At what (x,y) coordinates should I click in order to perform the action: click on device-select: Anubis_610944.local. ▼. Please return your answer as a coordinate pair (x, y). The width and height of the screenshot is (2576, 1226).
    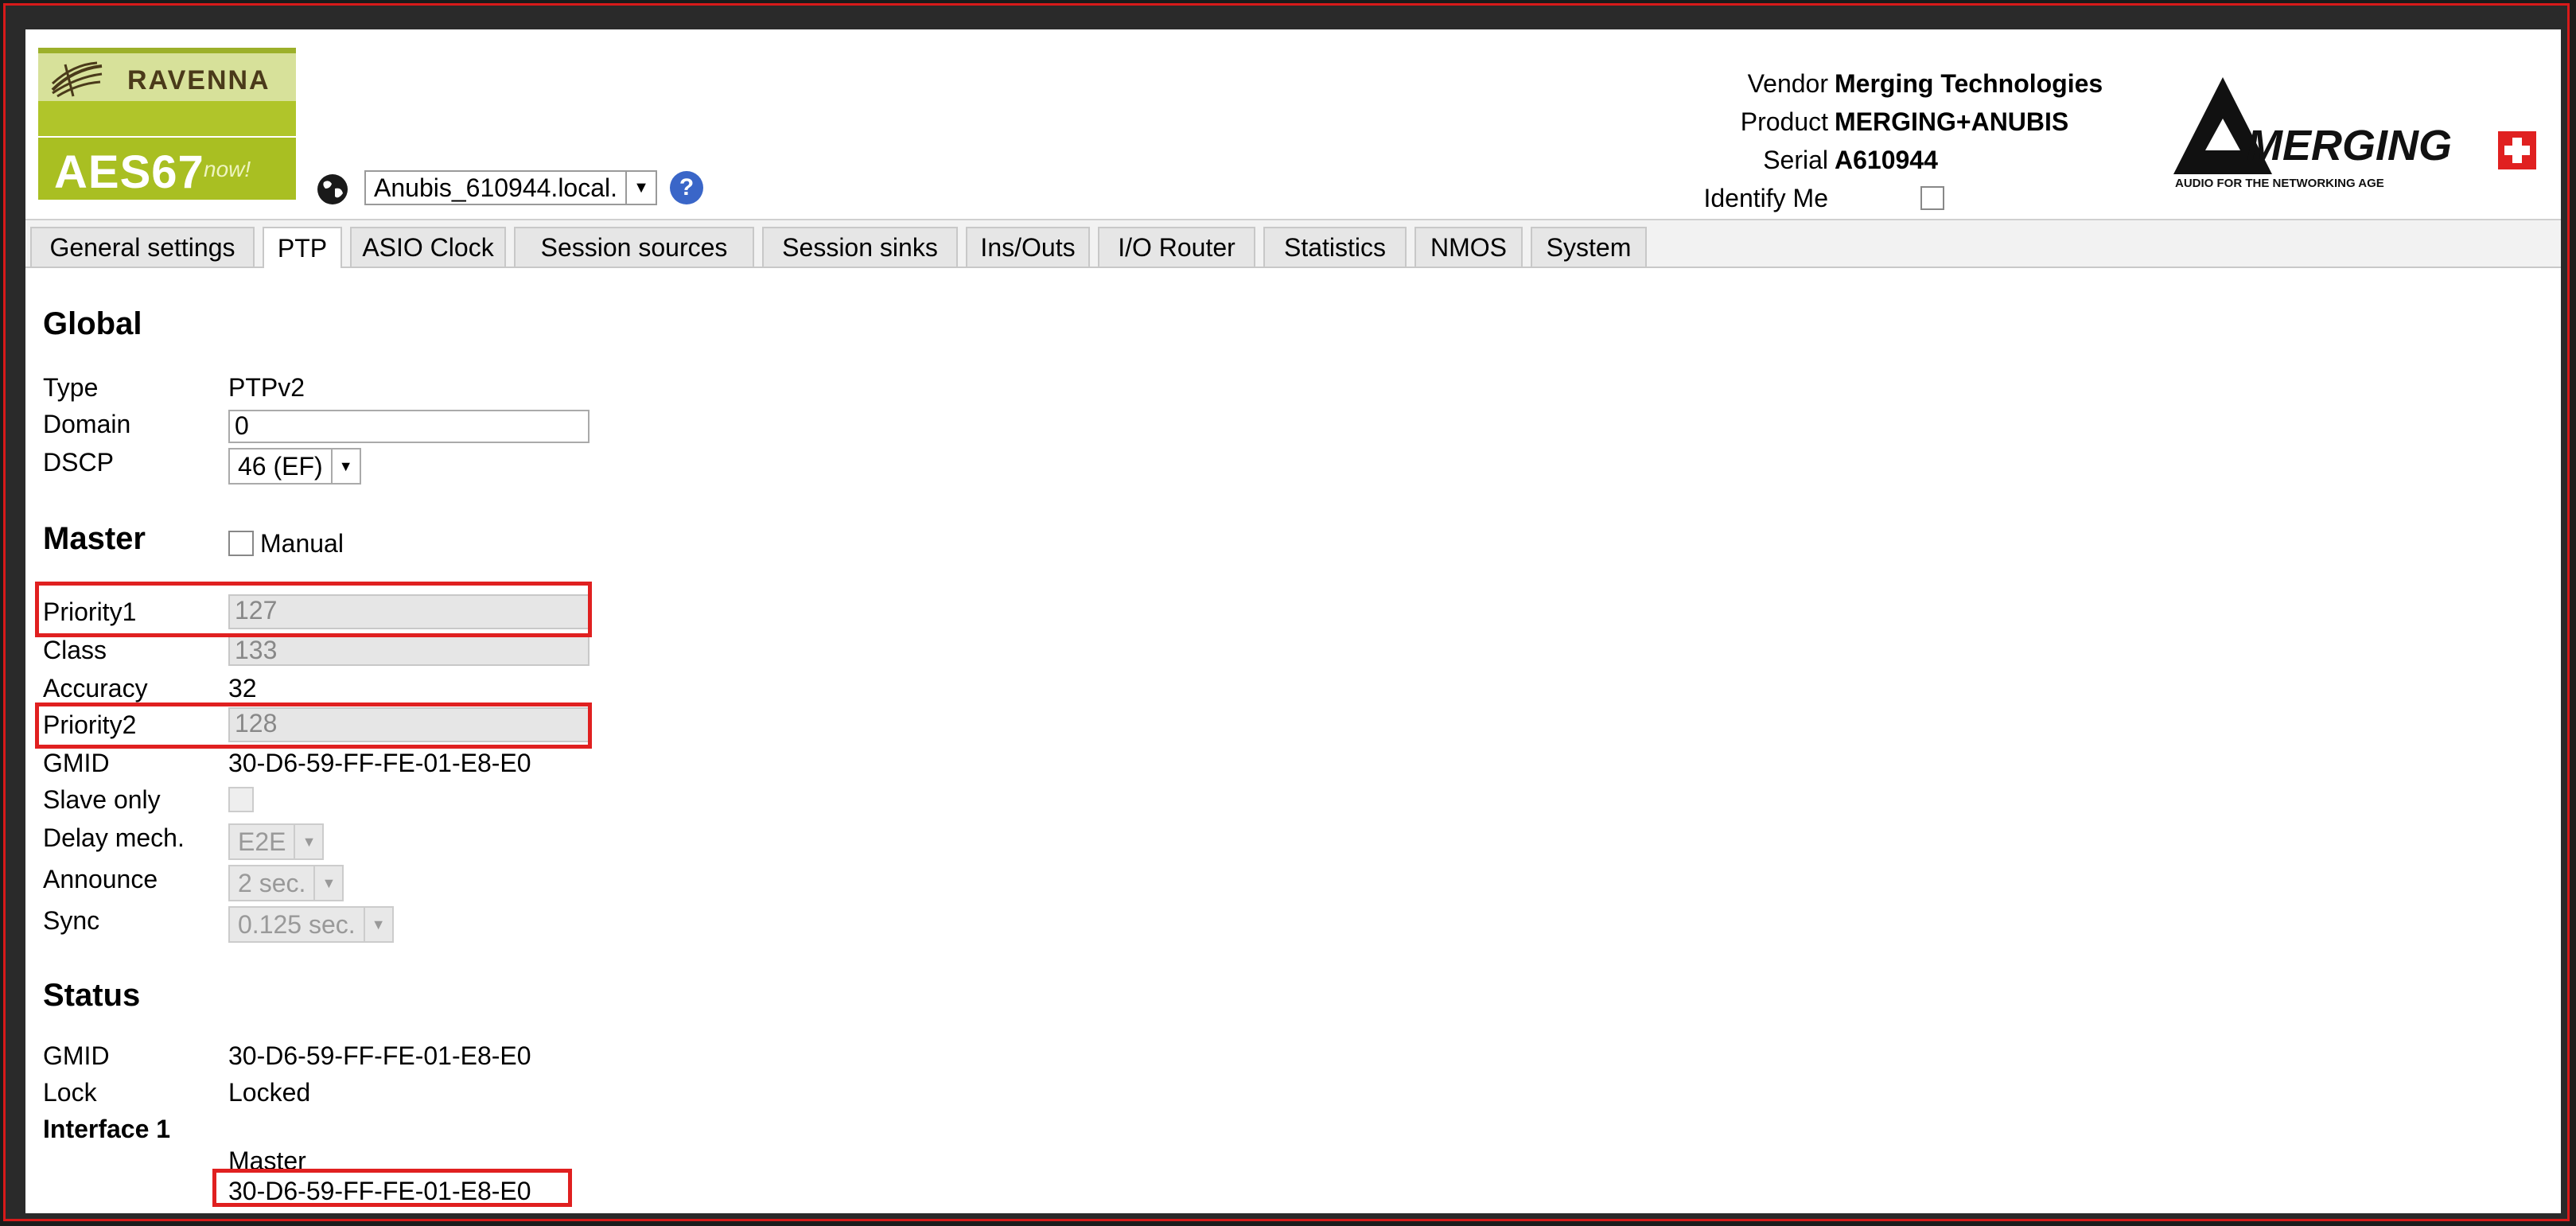
    Looking at the image, I should click on (511, 187).